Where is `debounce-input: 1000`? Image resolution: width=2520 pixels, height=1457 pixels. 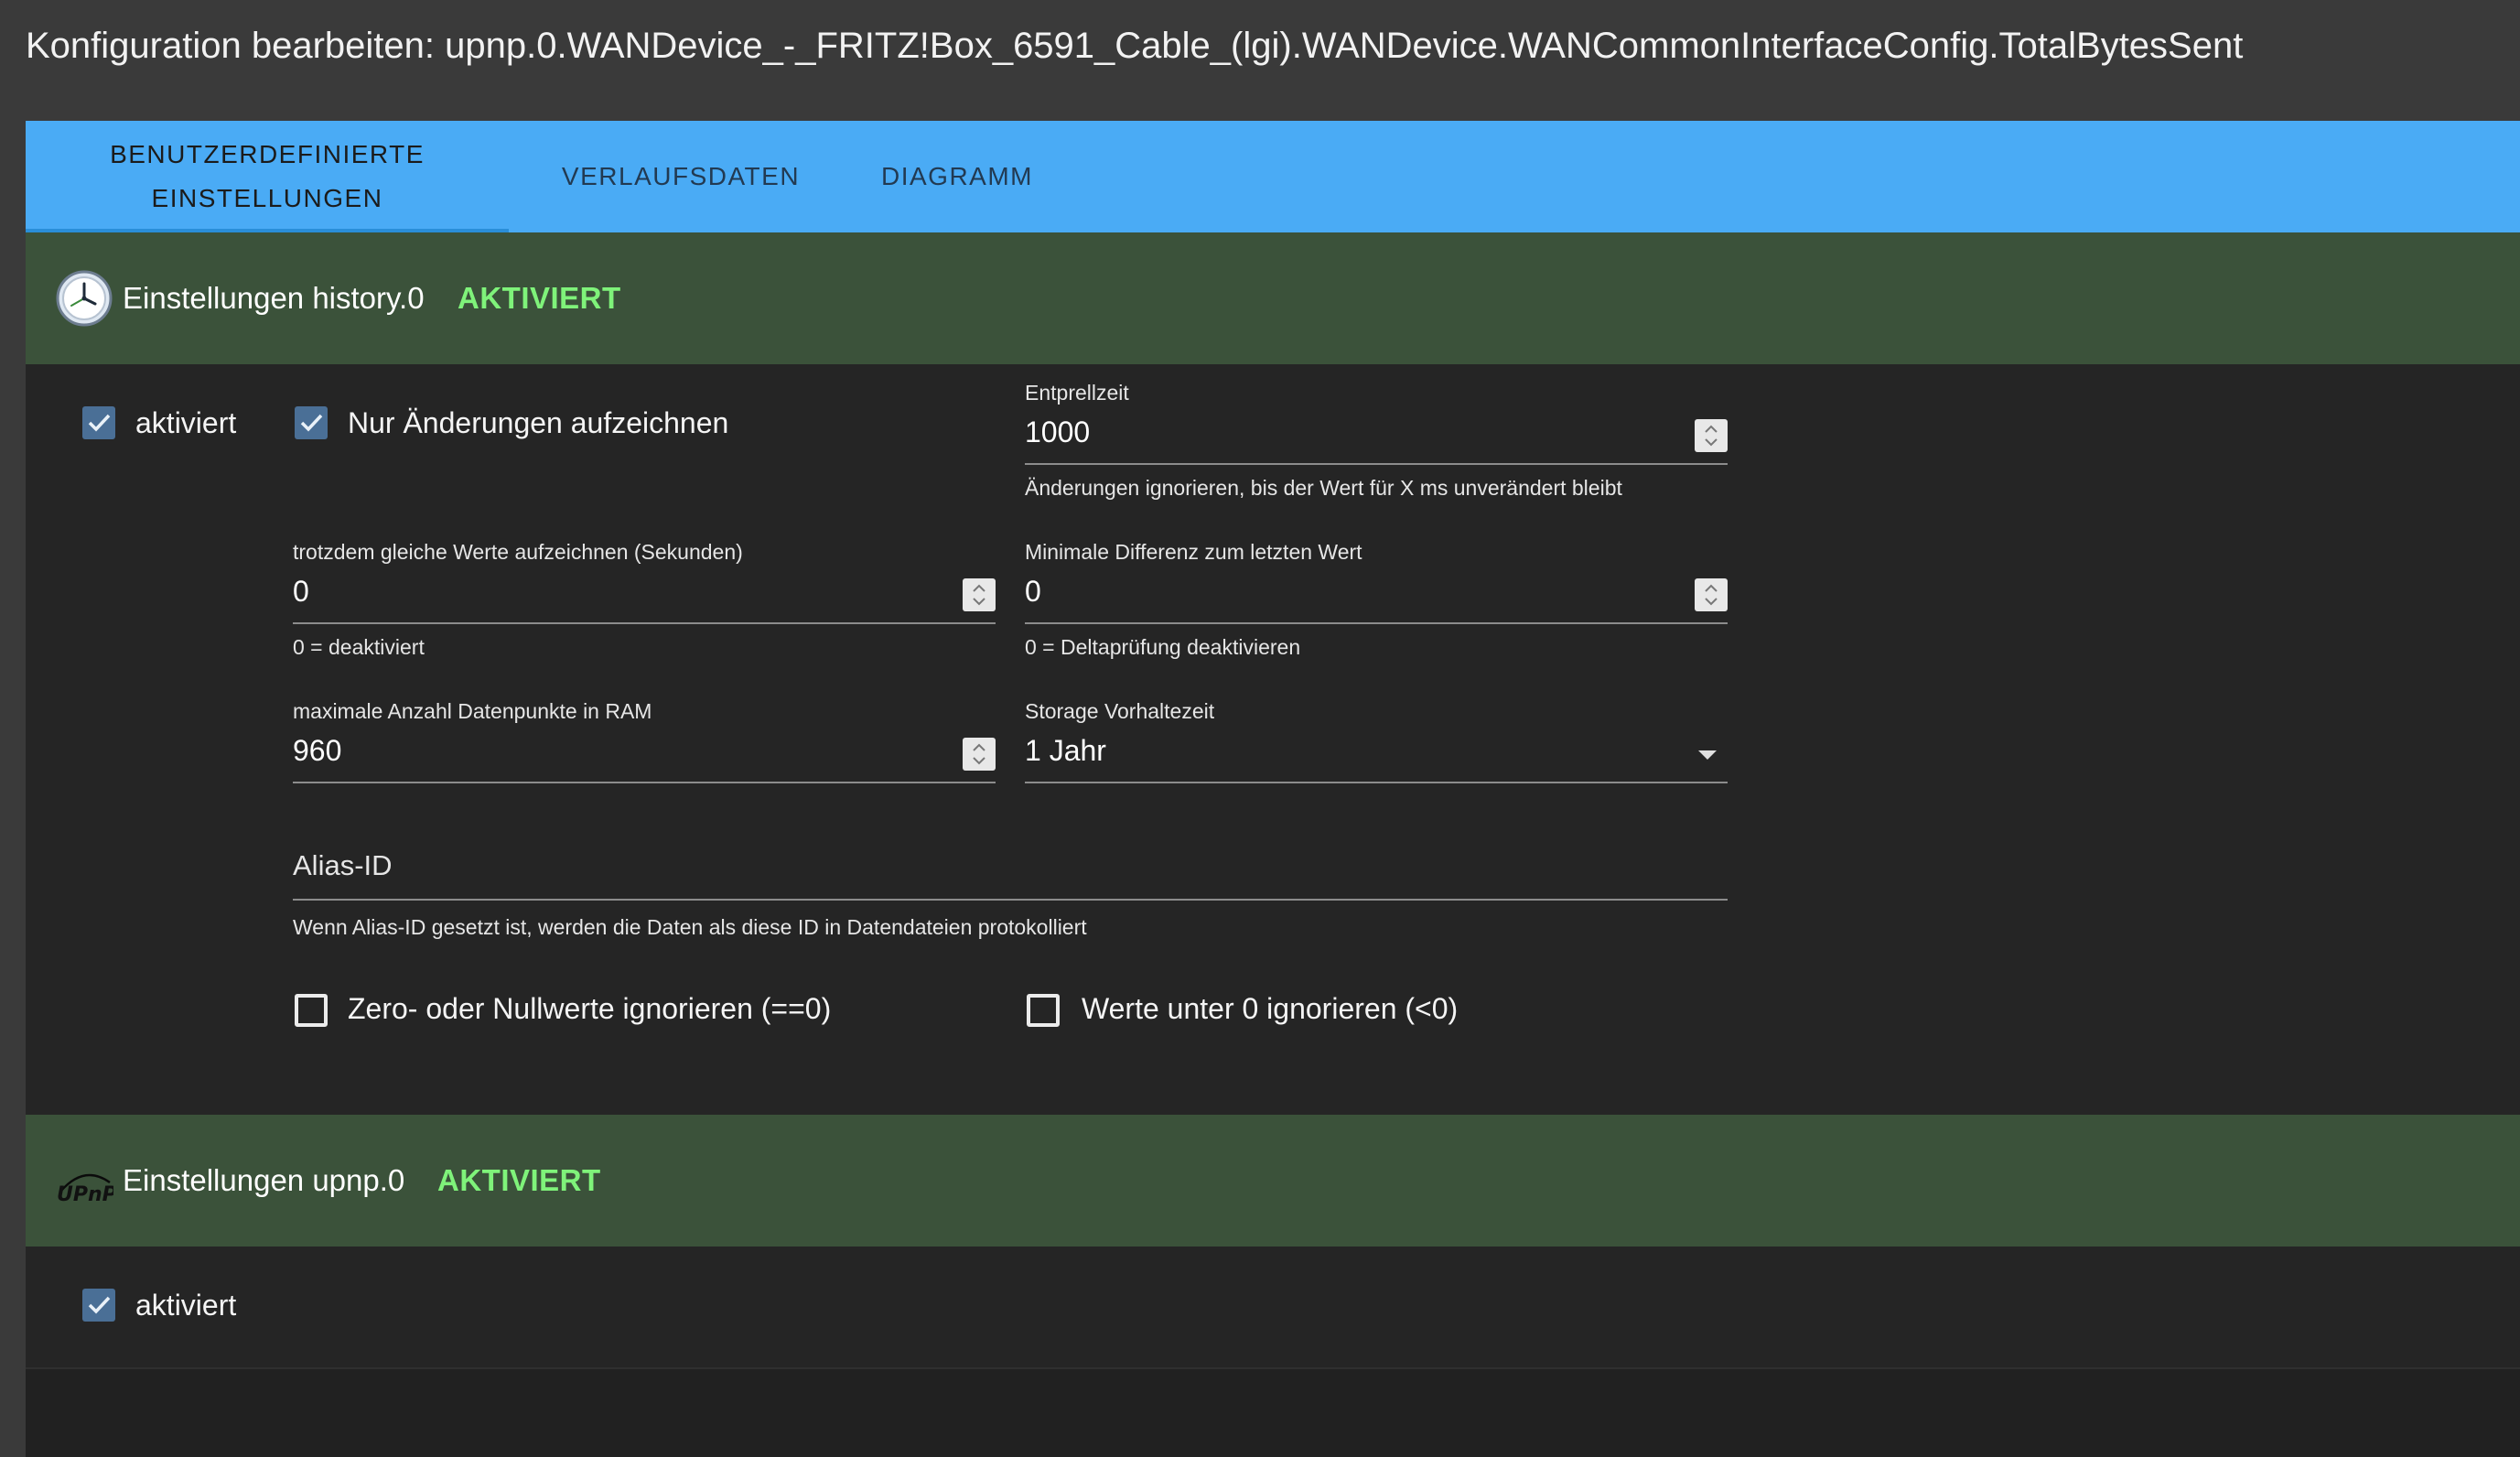 debounce-input: 1000 is located at coordinates (1376, 437).